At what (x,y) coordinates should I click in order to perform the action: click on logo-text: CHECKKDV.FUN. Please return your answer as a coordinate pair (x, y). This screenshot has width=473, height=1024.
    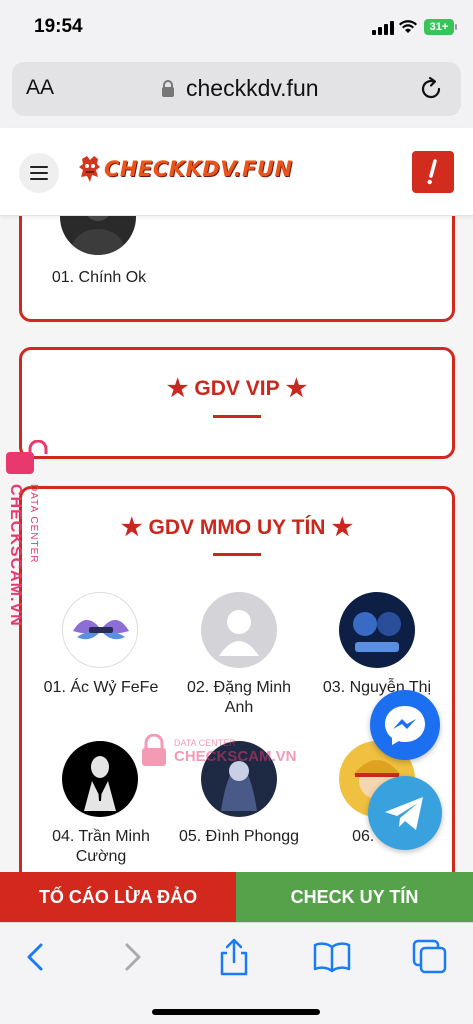
    Looking at the image, I should click on (198, 169).